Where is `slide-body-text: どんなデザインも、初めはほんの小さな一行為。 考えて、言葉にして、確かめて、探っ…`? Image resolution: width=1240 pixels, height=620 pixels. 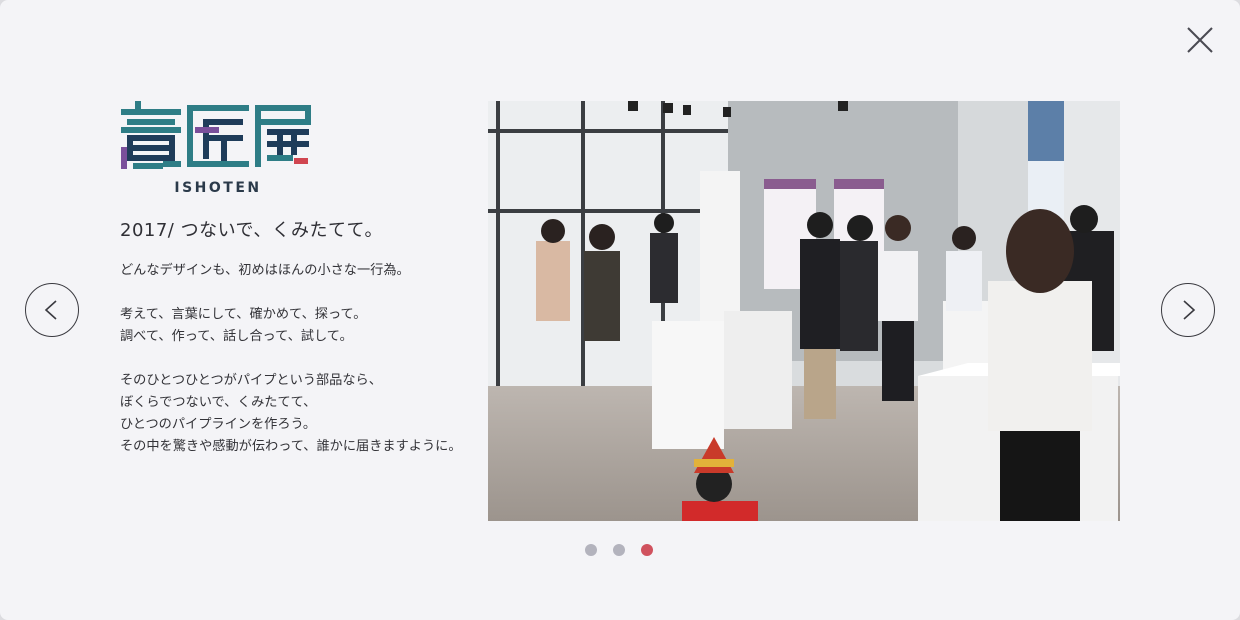
slide-body-text: どんなデザインも、初めはほんの小さな一行為。 考えて、言葉にして、確かめて、探っ… is located at coordinates (305, 370).